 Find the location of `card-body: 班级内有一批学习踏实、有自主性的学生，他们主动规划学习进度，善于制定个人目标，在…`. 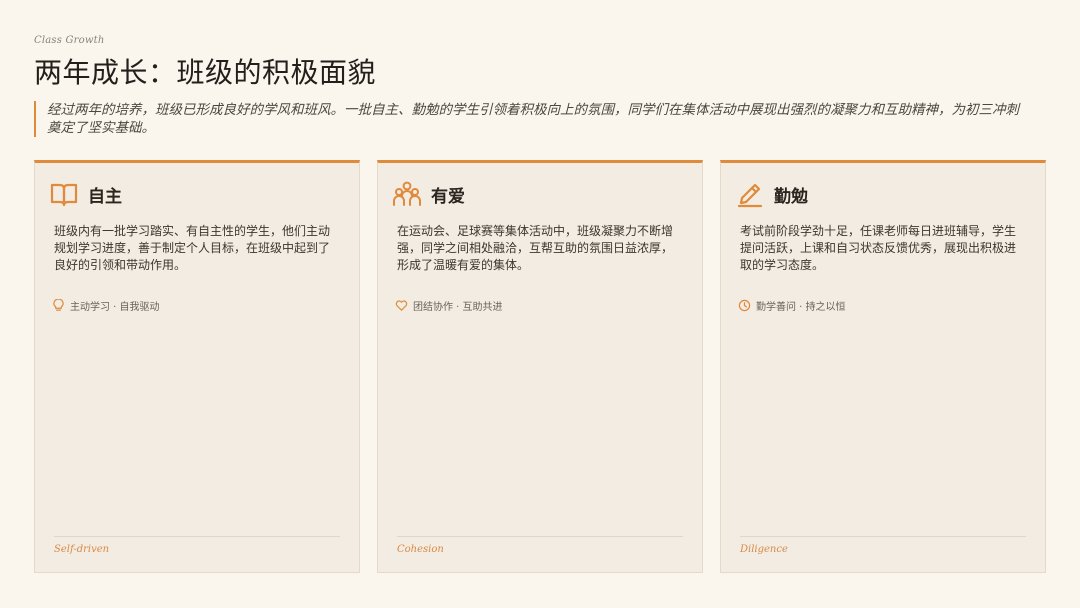

card-body: 班级内有一批学习踏实、有自主性的学生，他们主动规划学习进度，善于制定个人目标，在… is located at coordinates (192, 248).